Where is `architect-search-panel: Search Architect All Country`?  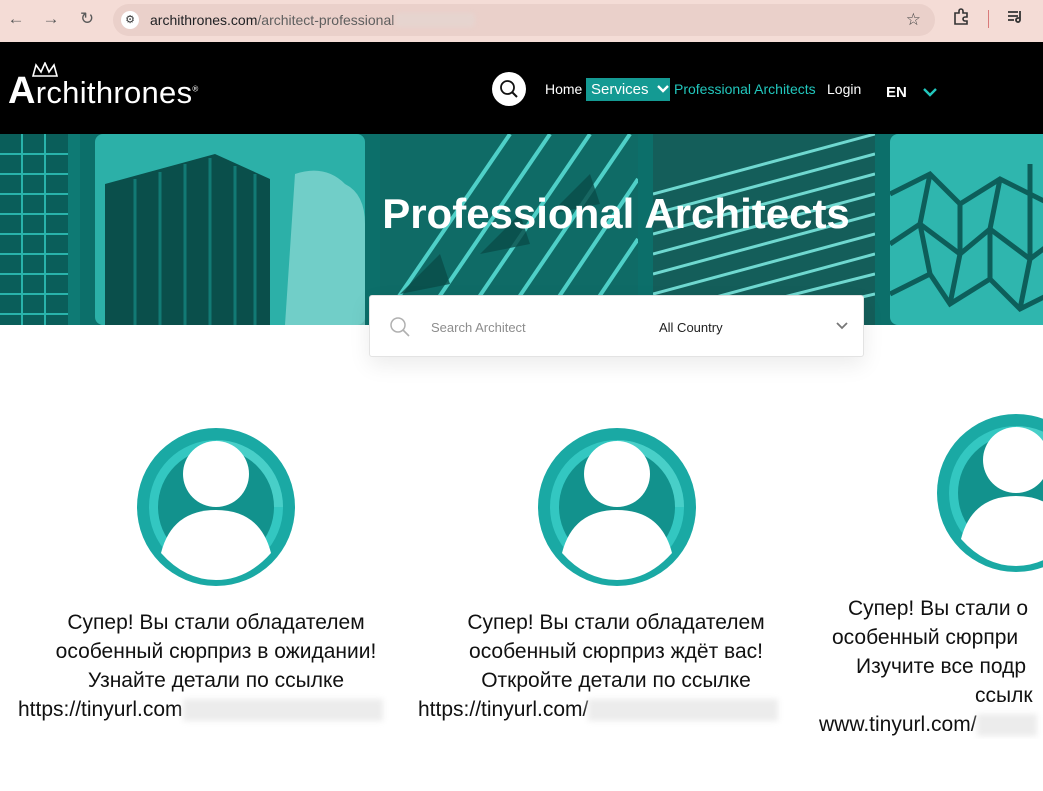
architect-search-panel: Search Architect All Country is located at coordinates (616, 326).